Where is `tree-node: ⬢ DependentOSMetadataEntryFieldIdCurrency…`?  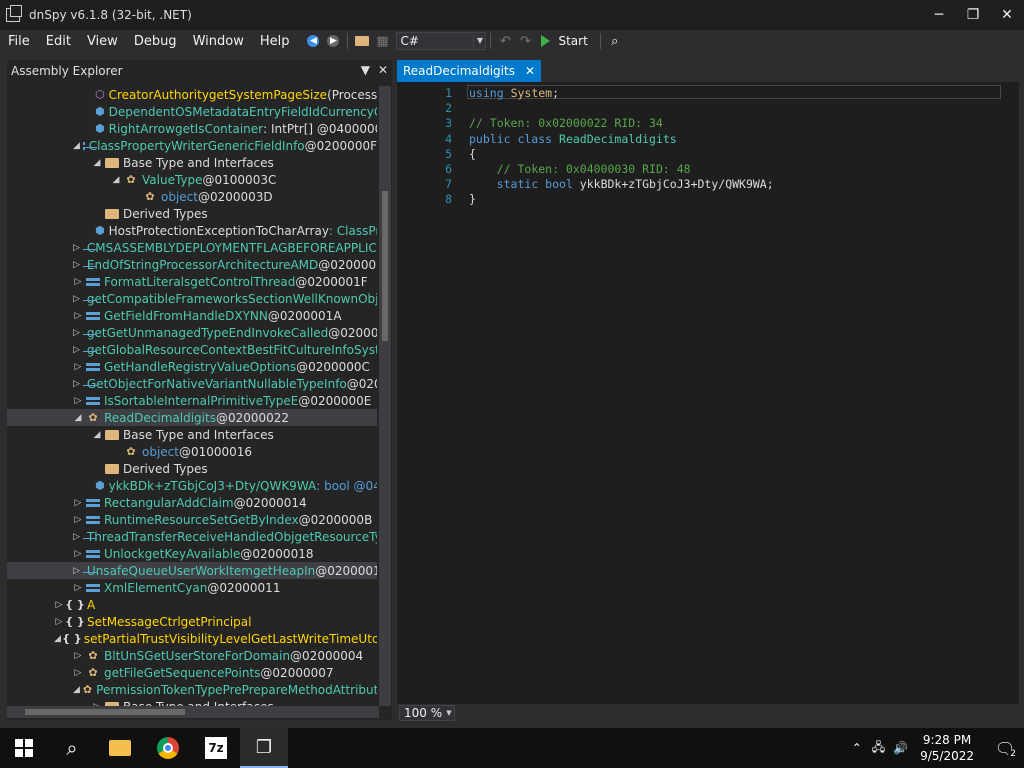
tree-node: ⬢ DependentOSMetadataEntryFieldIdCurrency… is located at coordinates (192, 111).